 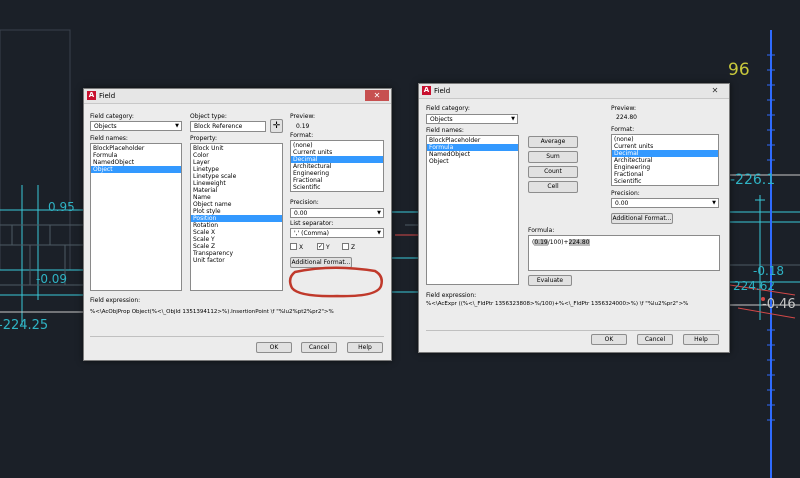 What do you see at coordinates (236, 246) in the screenshot?
I see `list-item: Scale Z` at bounding box center [236, 246].